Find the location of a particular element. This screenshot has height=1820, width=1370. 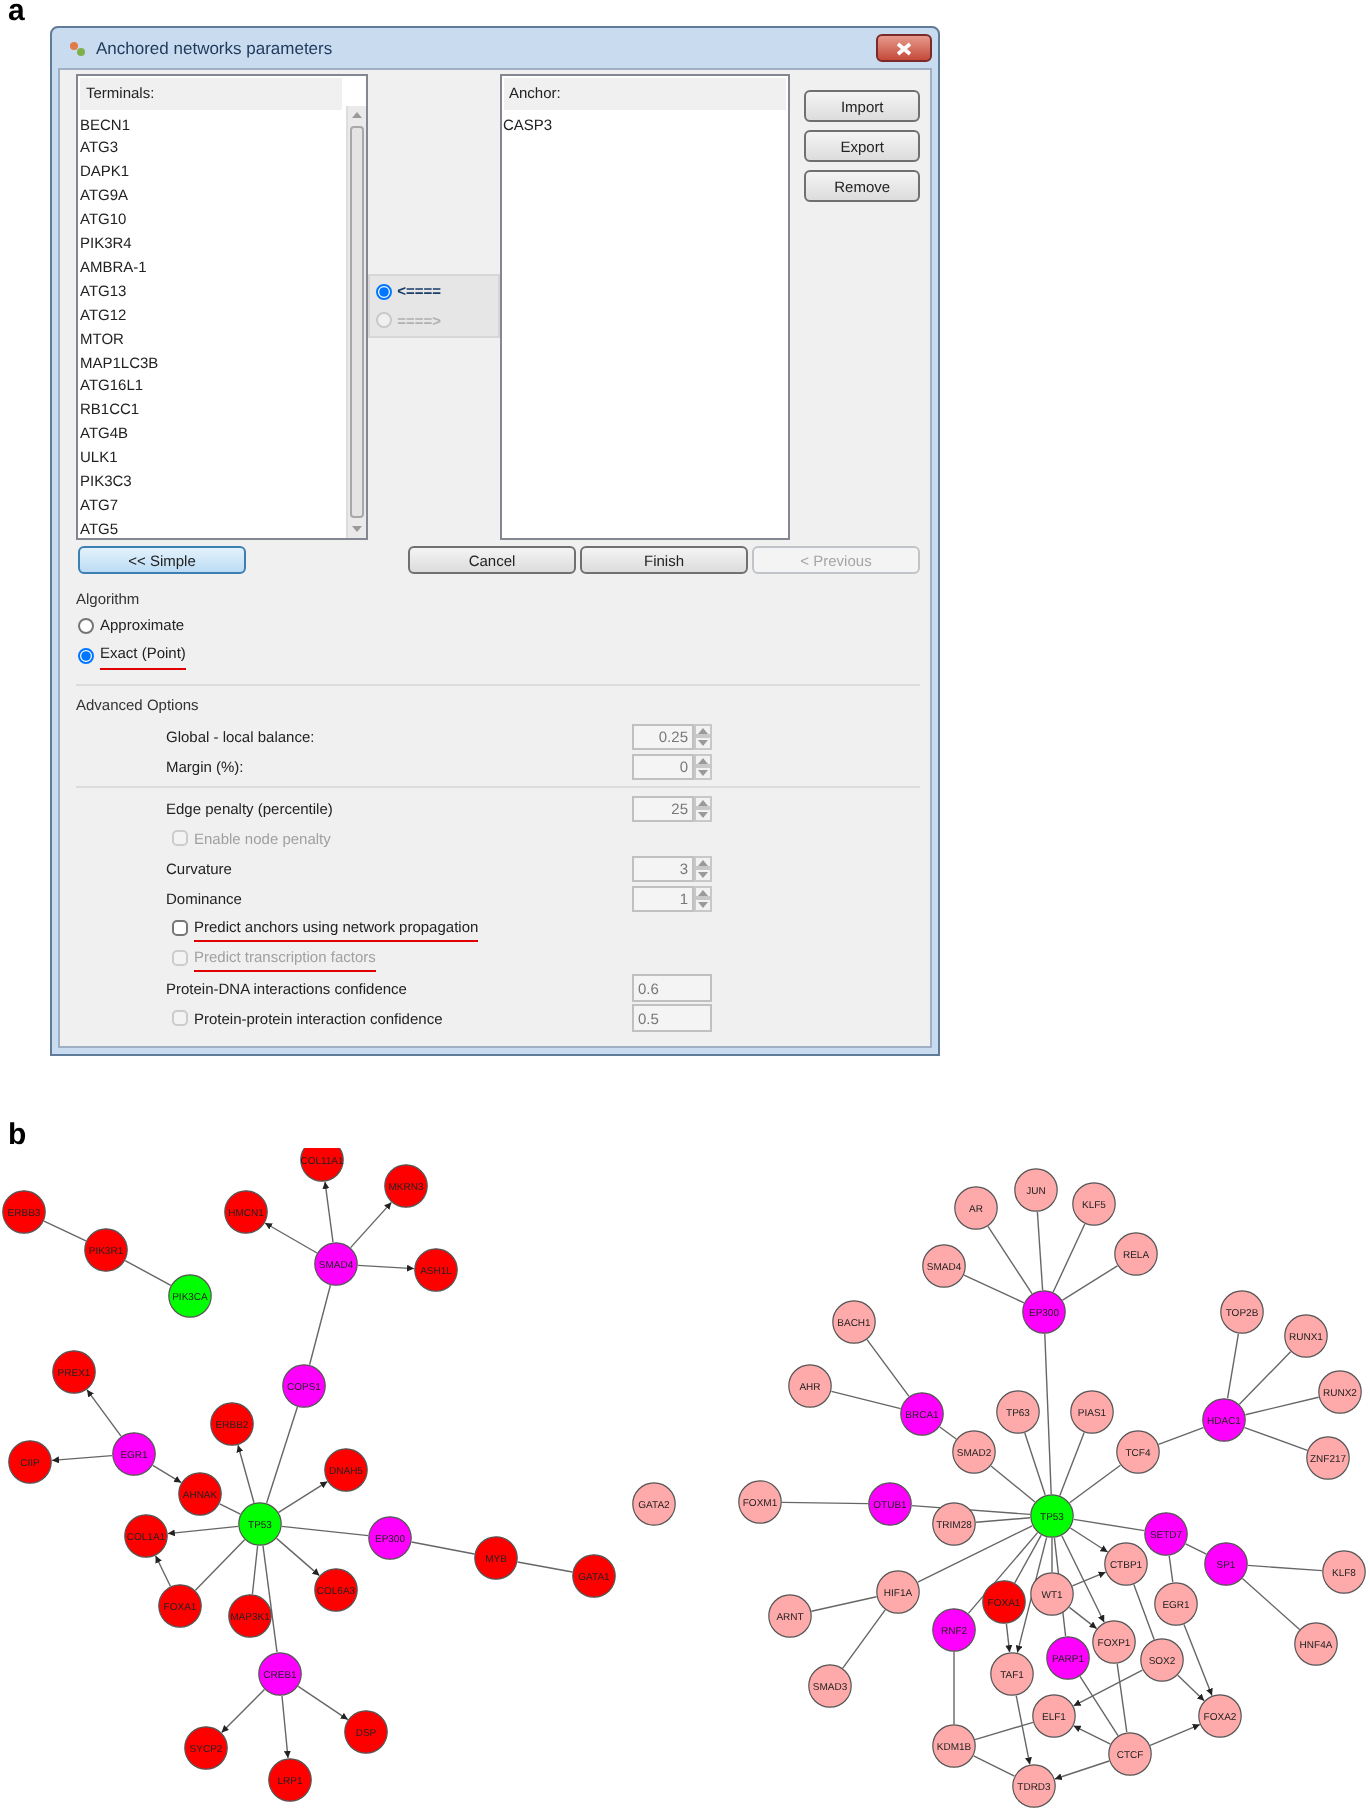

app-icon is located at coordinates (77, 48).